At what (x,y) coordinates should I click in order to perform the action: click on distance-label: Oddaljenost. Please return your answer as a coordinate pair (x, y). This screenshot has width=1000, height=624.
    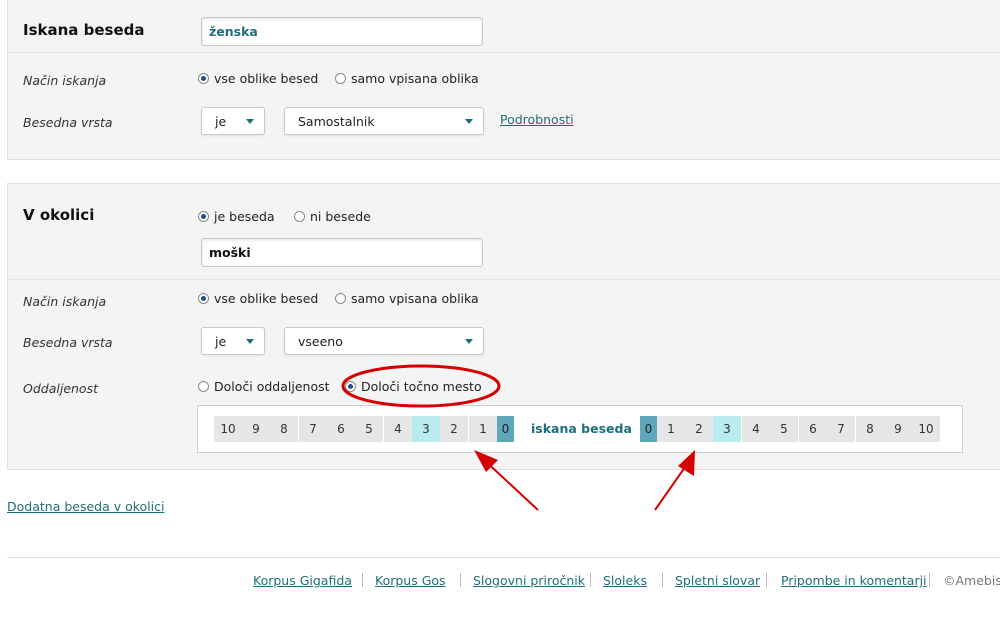
    Looking at the image, I should click on (60, 388).